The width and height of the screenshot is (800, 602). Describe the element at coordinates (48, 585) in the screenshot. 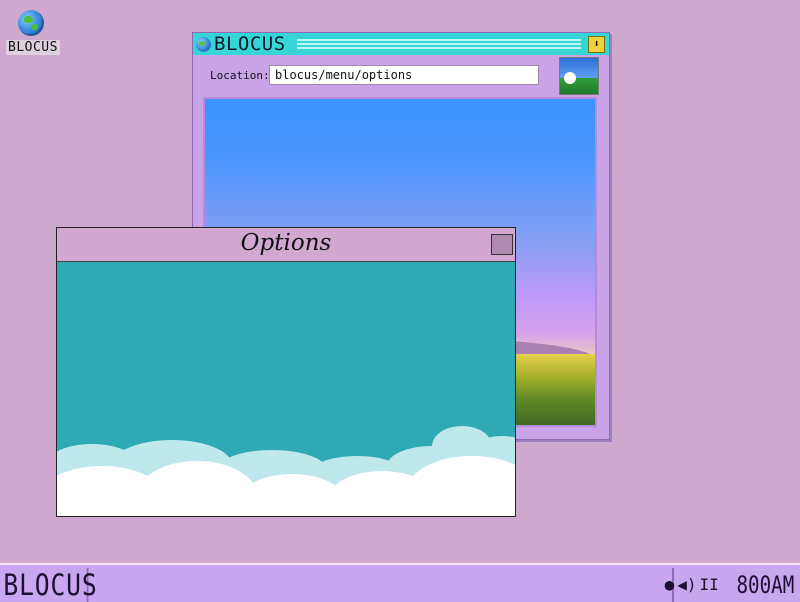

I see `start-button: BLOCUS` at that location.